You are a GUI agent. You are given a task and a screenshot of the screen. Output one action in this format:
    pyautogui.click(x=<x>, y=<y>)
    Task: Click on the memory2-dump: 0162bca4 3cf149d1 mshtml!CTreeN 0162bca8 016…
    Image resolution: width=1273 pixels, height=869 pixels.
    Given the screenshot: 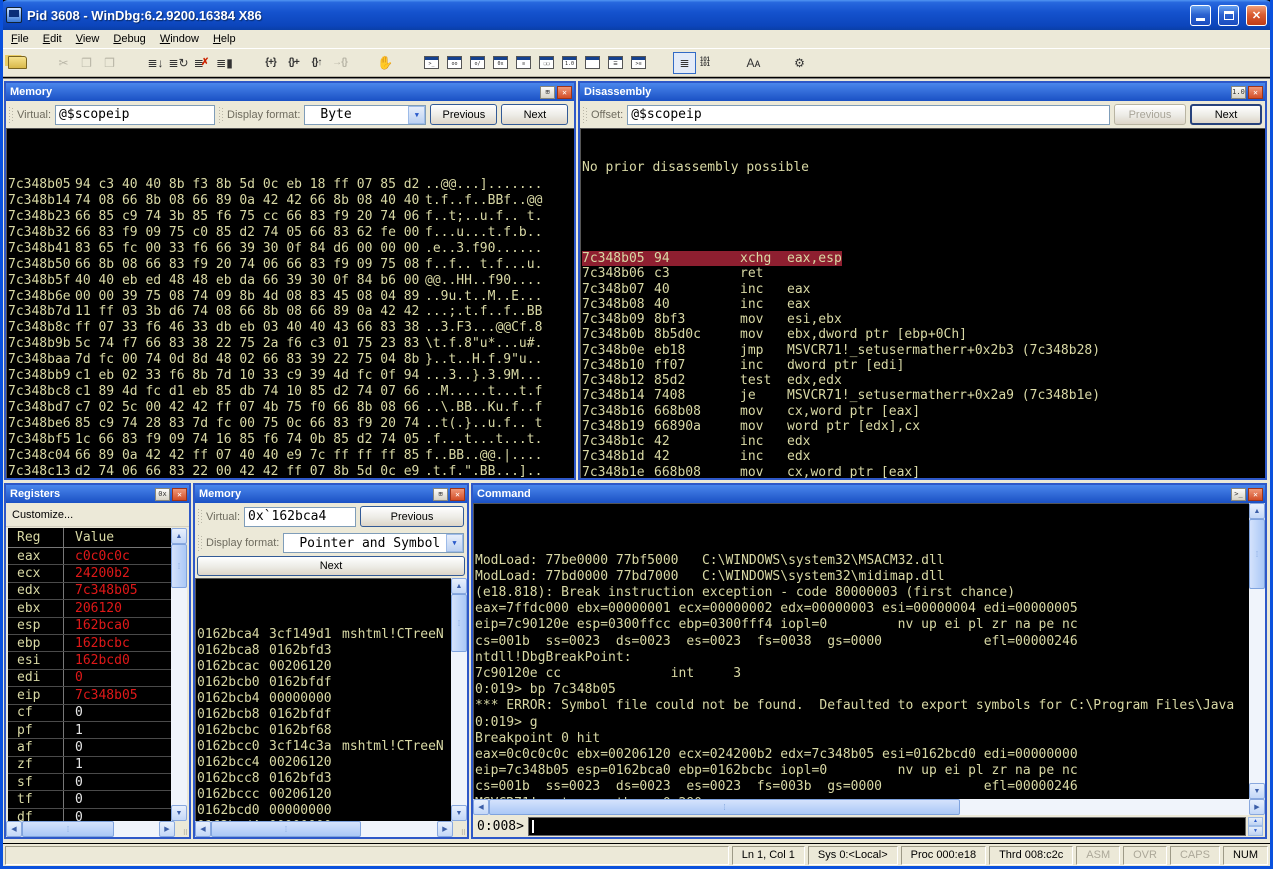 What is the action you would take?
    pyautogui.click(x=323, y=699)
    